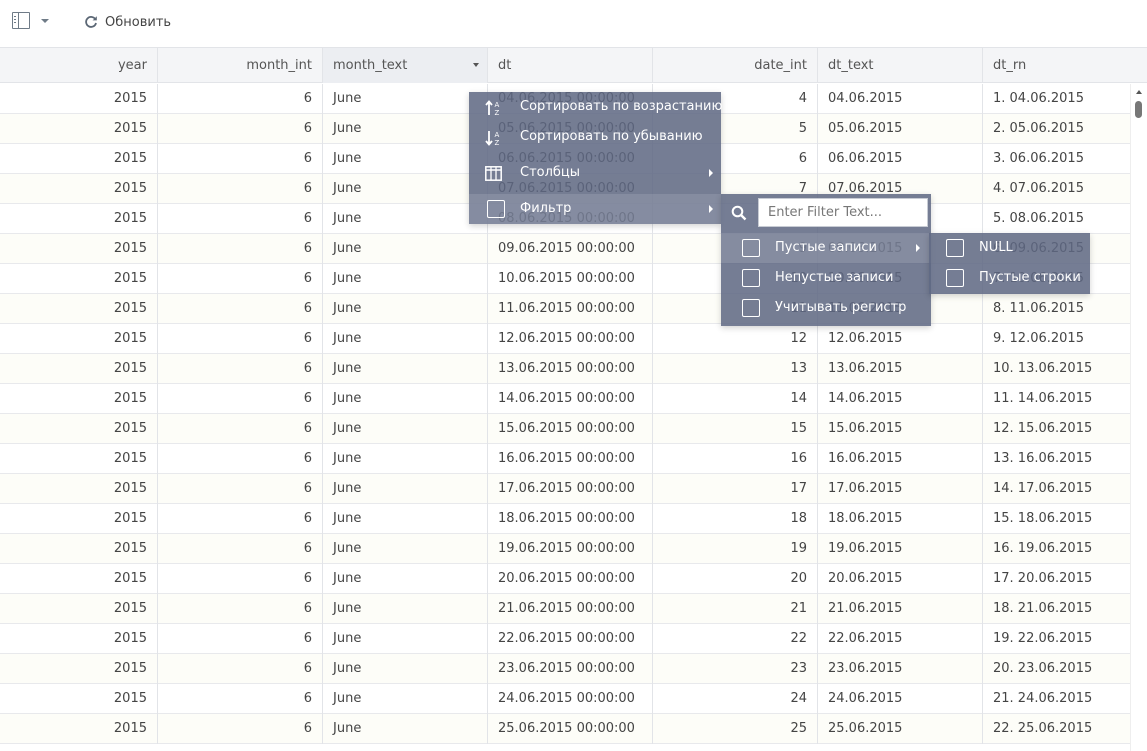  I want to click on cell-dt-text: 04.06.2015, so click(900, 99).